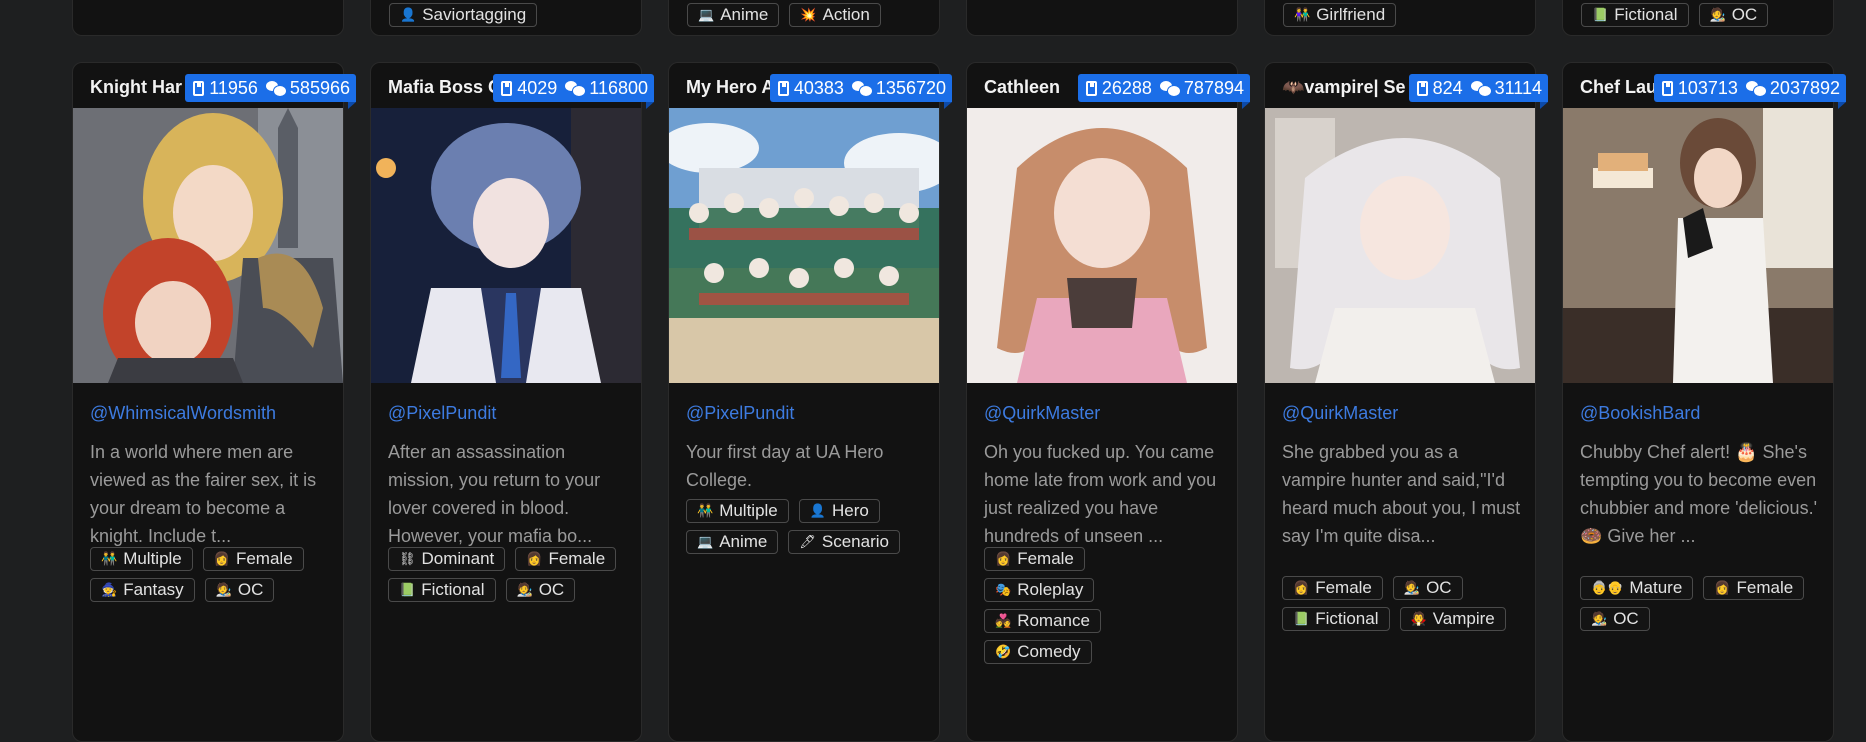 The image size is (1866, 742). Describe the element at coordinates (233, 88) in the screenshot. I see `book-count: 11956` at that location.